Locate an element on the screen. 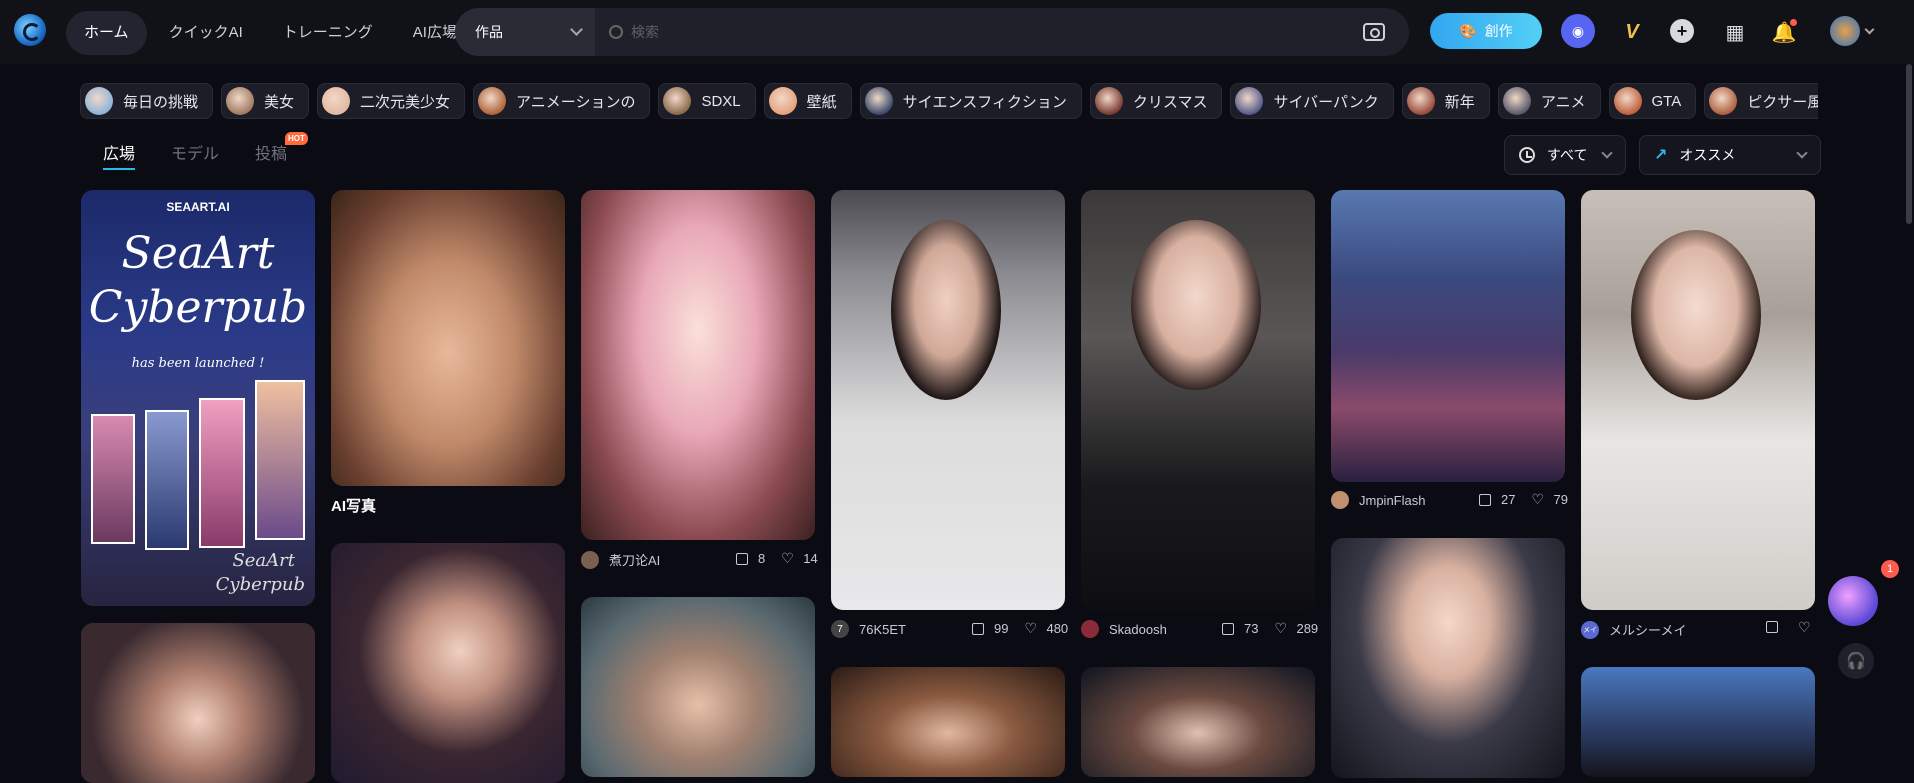 The height and width of the screenshot is (783, 1914). search-bar: 作品 is located at coordinates (932, 32).